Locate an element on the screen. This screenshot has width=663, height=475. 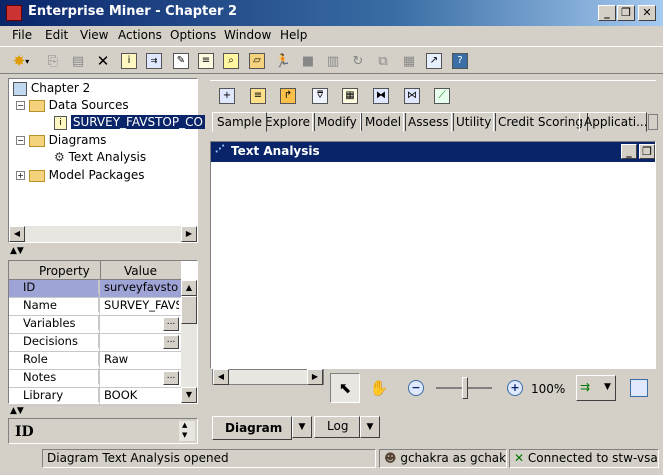
file-import-icon: ▦ is located at coordinates (350, 96).